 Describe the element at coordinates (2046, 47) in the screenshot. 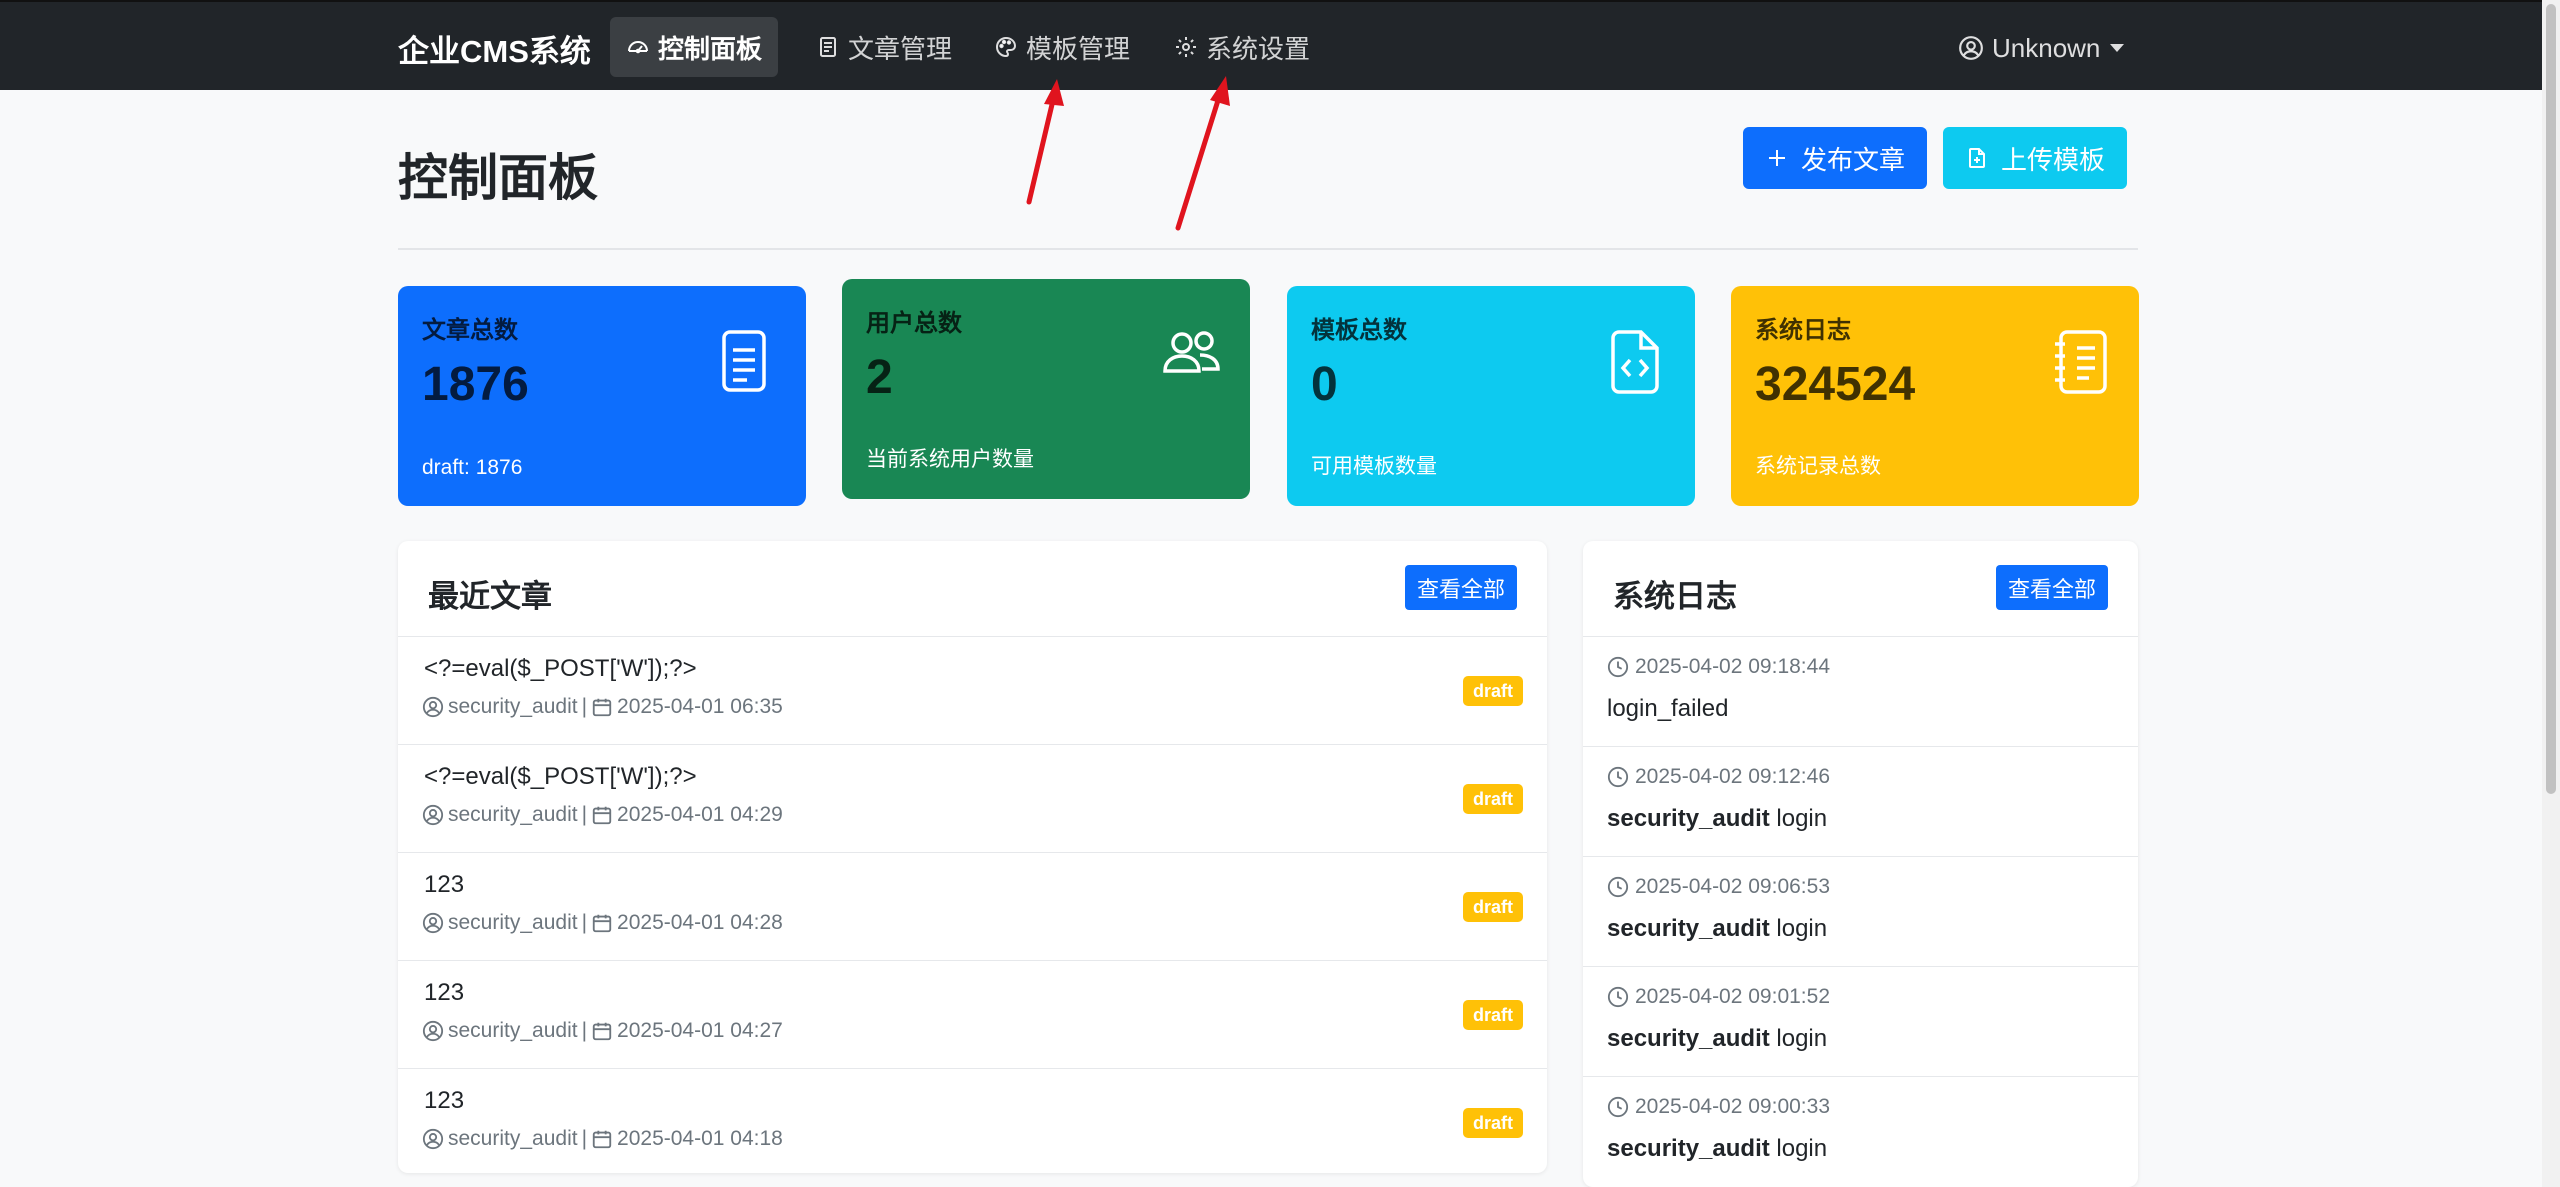

I see `user-name: Unknown` at that location.